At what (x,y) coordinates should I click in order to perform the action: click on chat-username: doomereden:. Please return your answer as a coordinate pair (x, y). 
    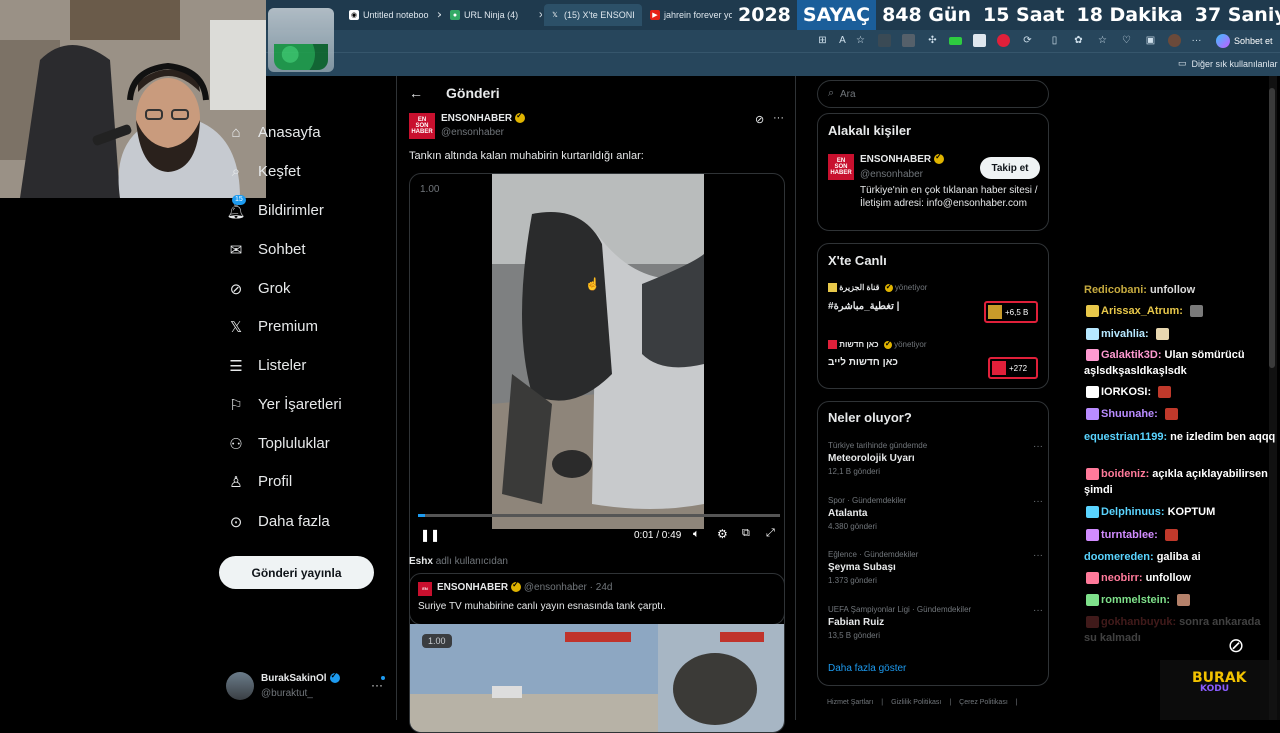
    Looking at the image, I should click on (1119, 557).